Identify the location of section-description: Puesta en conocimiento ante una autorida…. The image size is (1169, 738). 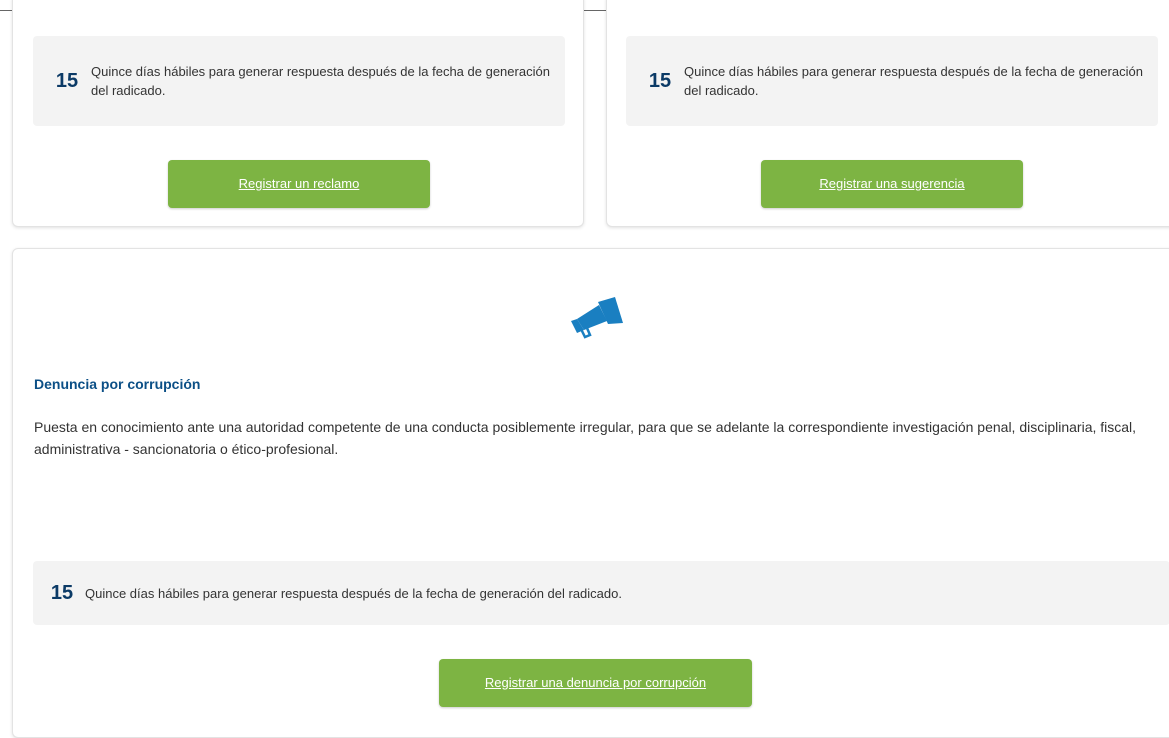
(585, 438).